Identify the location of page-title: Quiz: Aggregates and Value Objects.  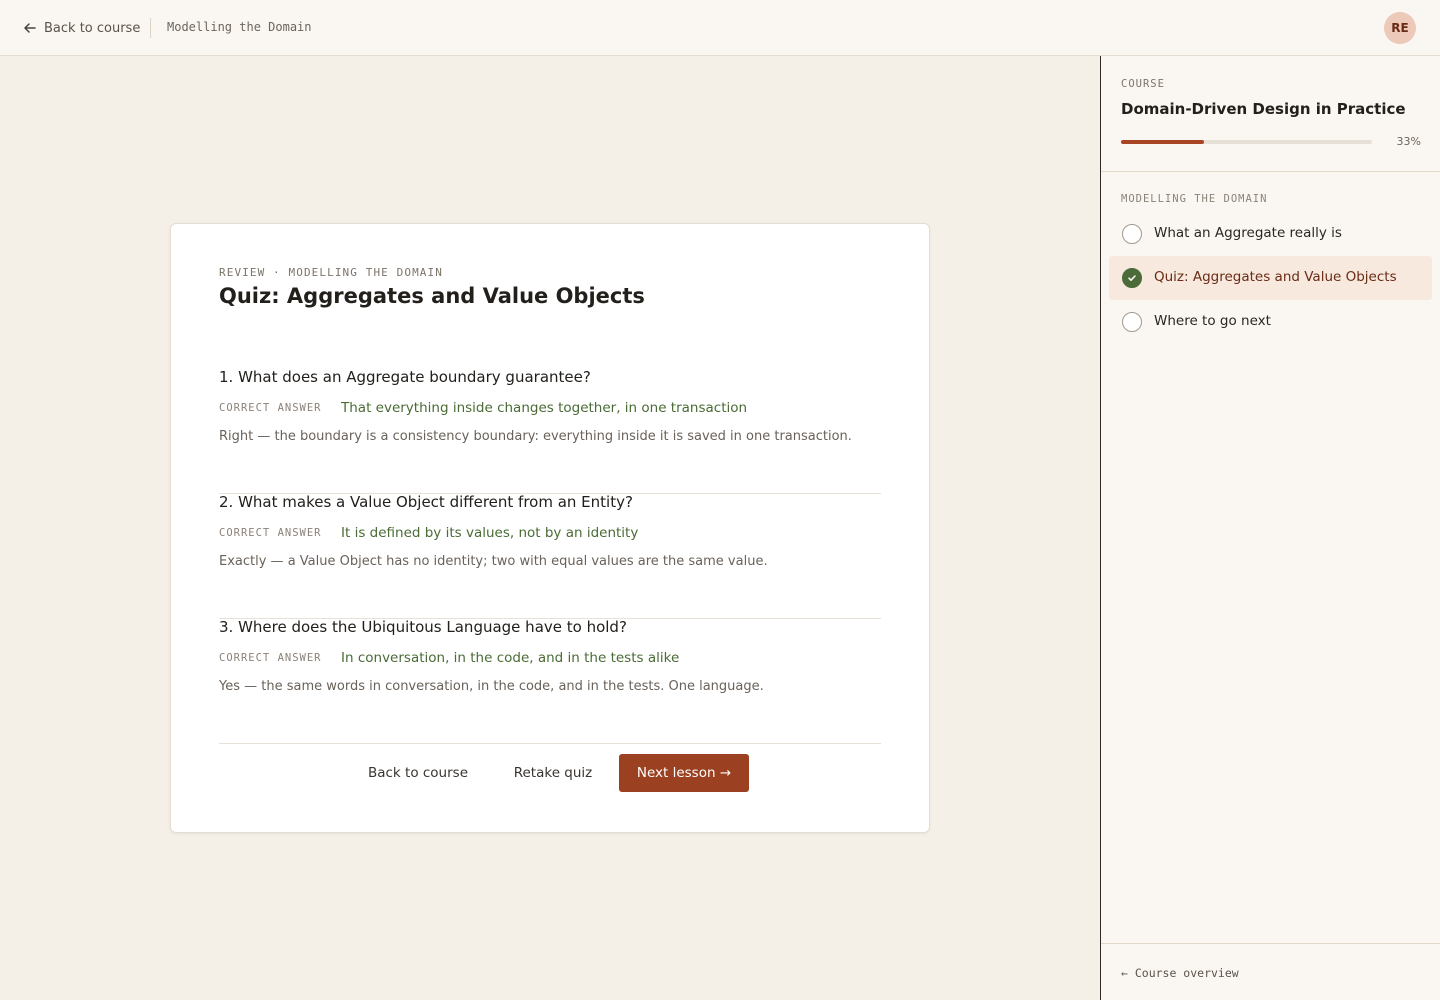
(432, 296).